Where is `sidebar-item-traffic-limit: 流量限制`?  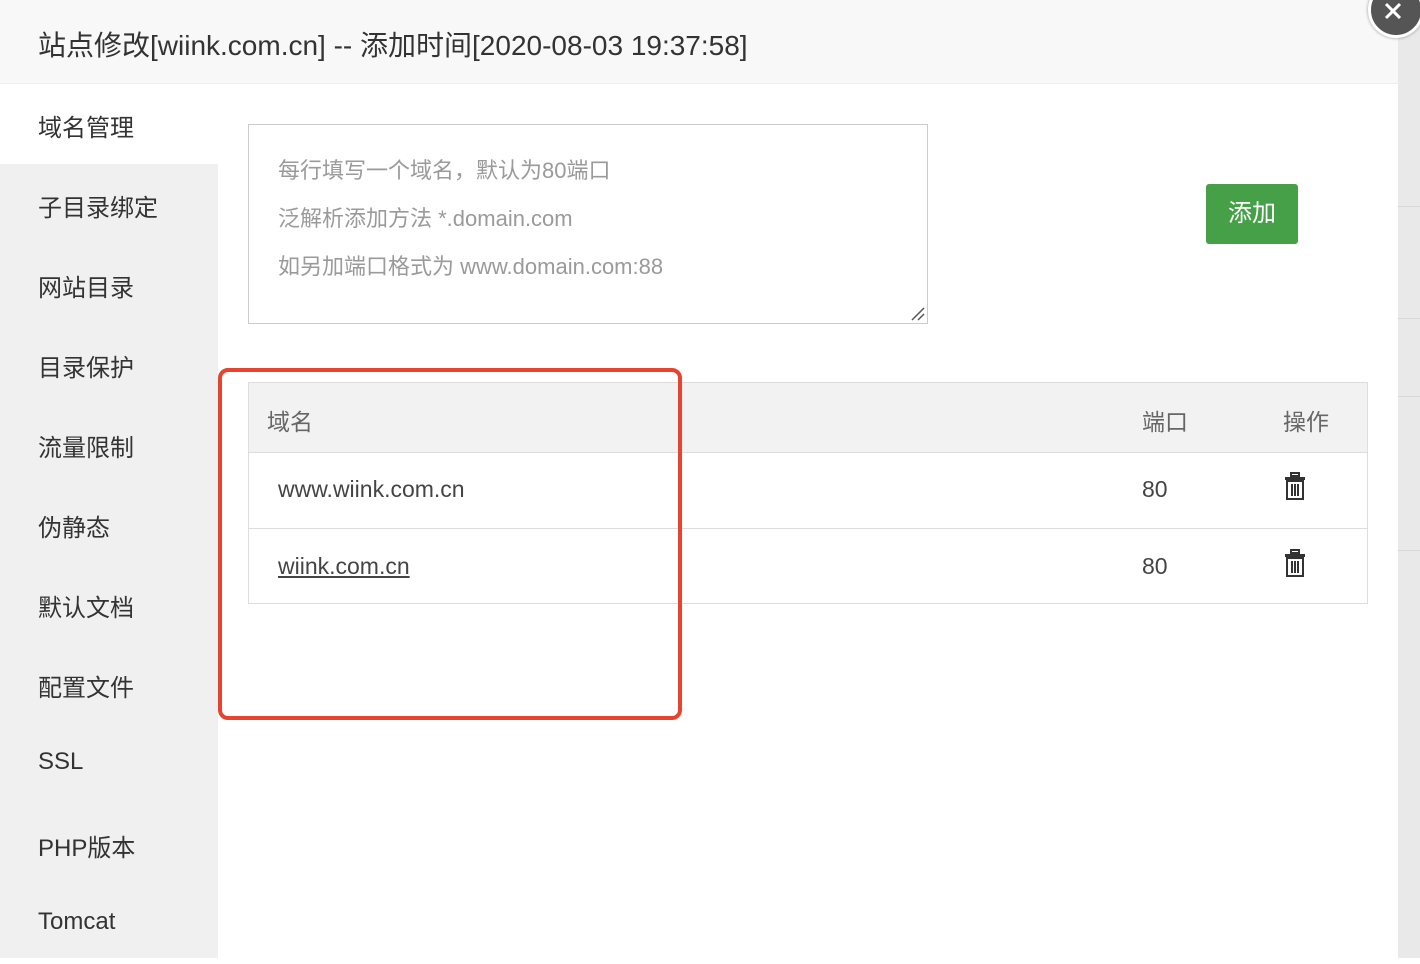 sidebar-item-traffic-limit: 流量限制 is located at coordinates (109, 444).